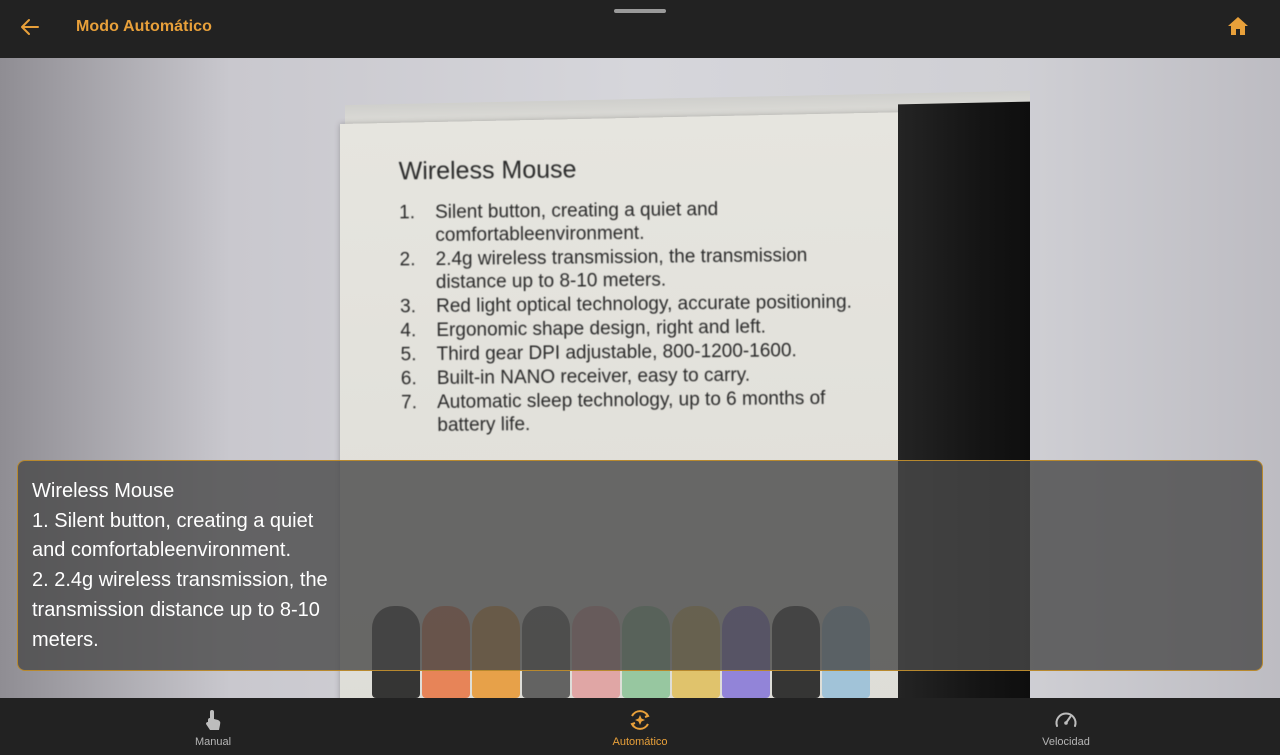 This screenshot has width=1280, height=755. I want to click on arrow-back-icon, so click(30, 29).